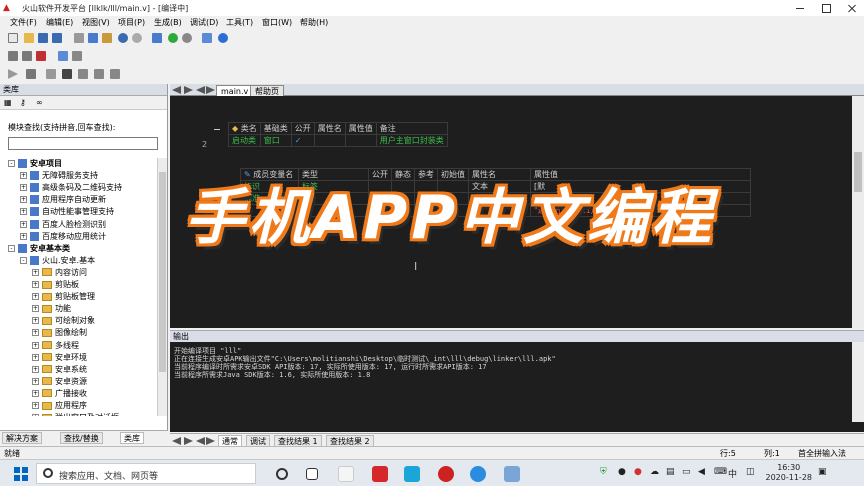 The image size is (864, 486). Describe the element at coordinates (670, 472) in the screenshot. I see `network-icon: ▤` at that location.